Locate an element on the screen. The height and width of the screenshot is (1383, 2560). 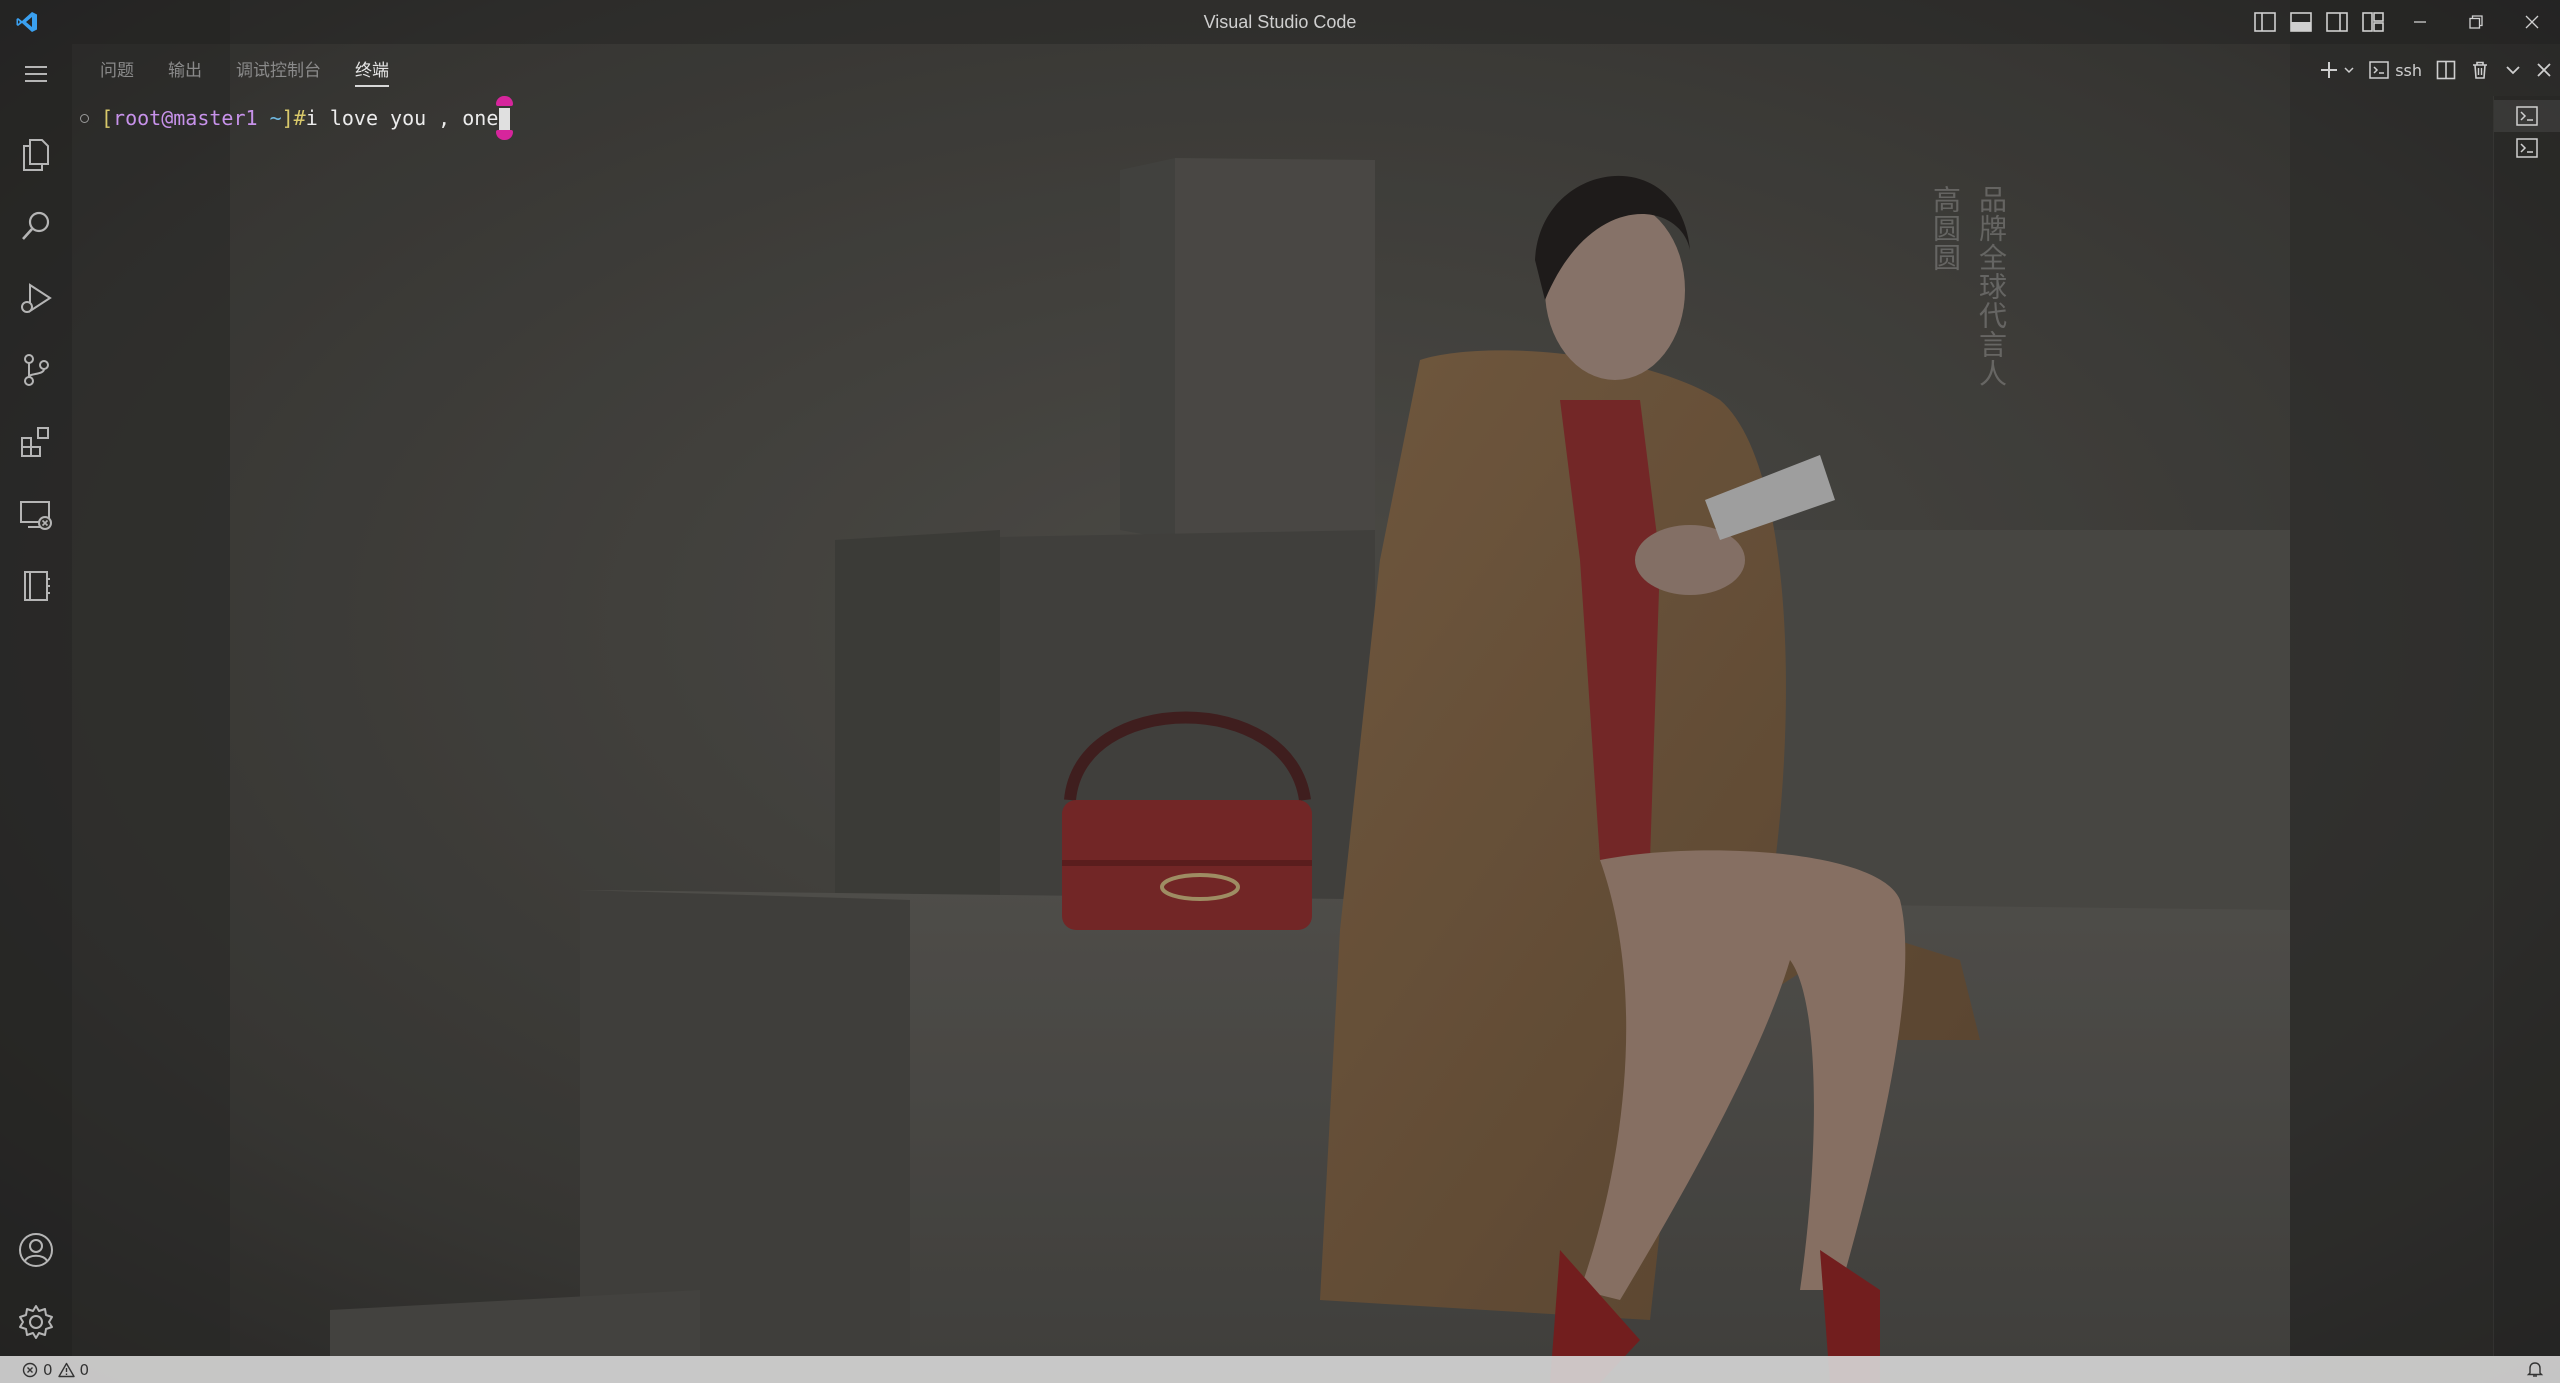
terminal-profile-selector: ssh is located at coordinates (2395, 70).